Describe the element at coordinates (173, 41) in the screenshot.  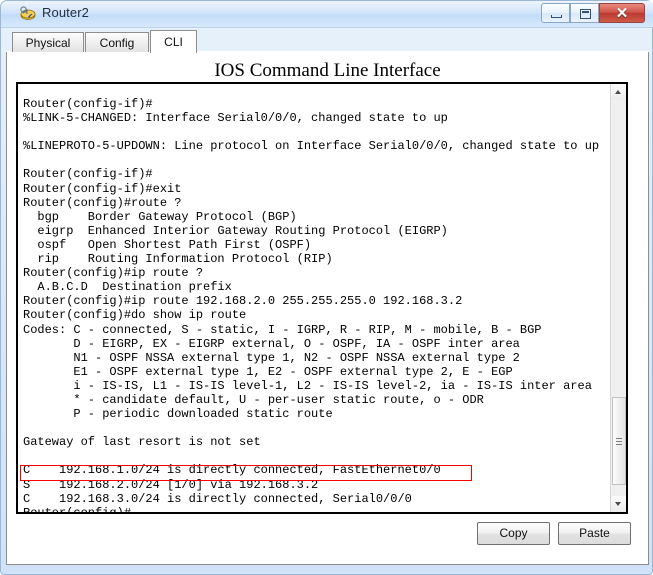
I see `tab-cli: CLI` at that location.